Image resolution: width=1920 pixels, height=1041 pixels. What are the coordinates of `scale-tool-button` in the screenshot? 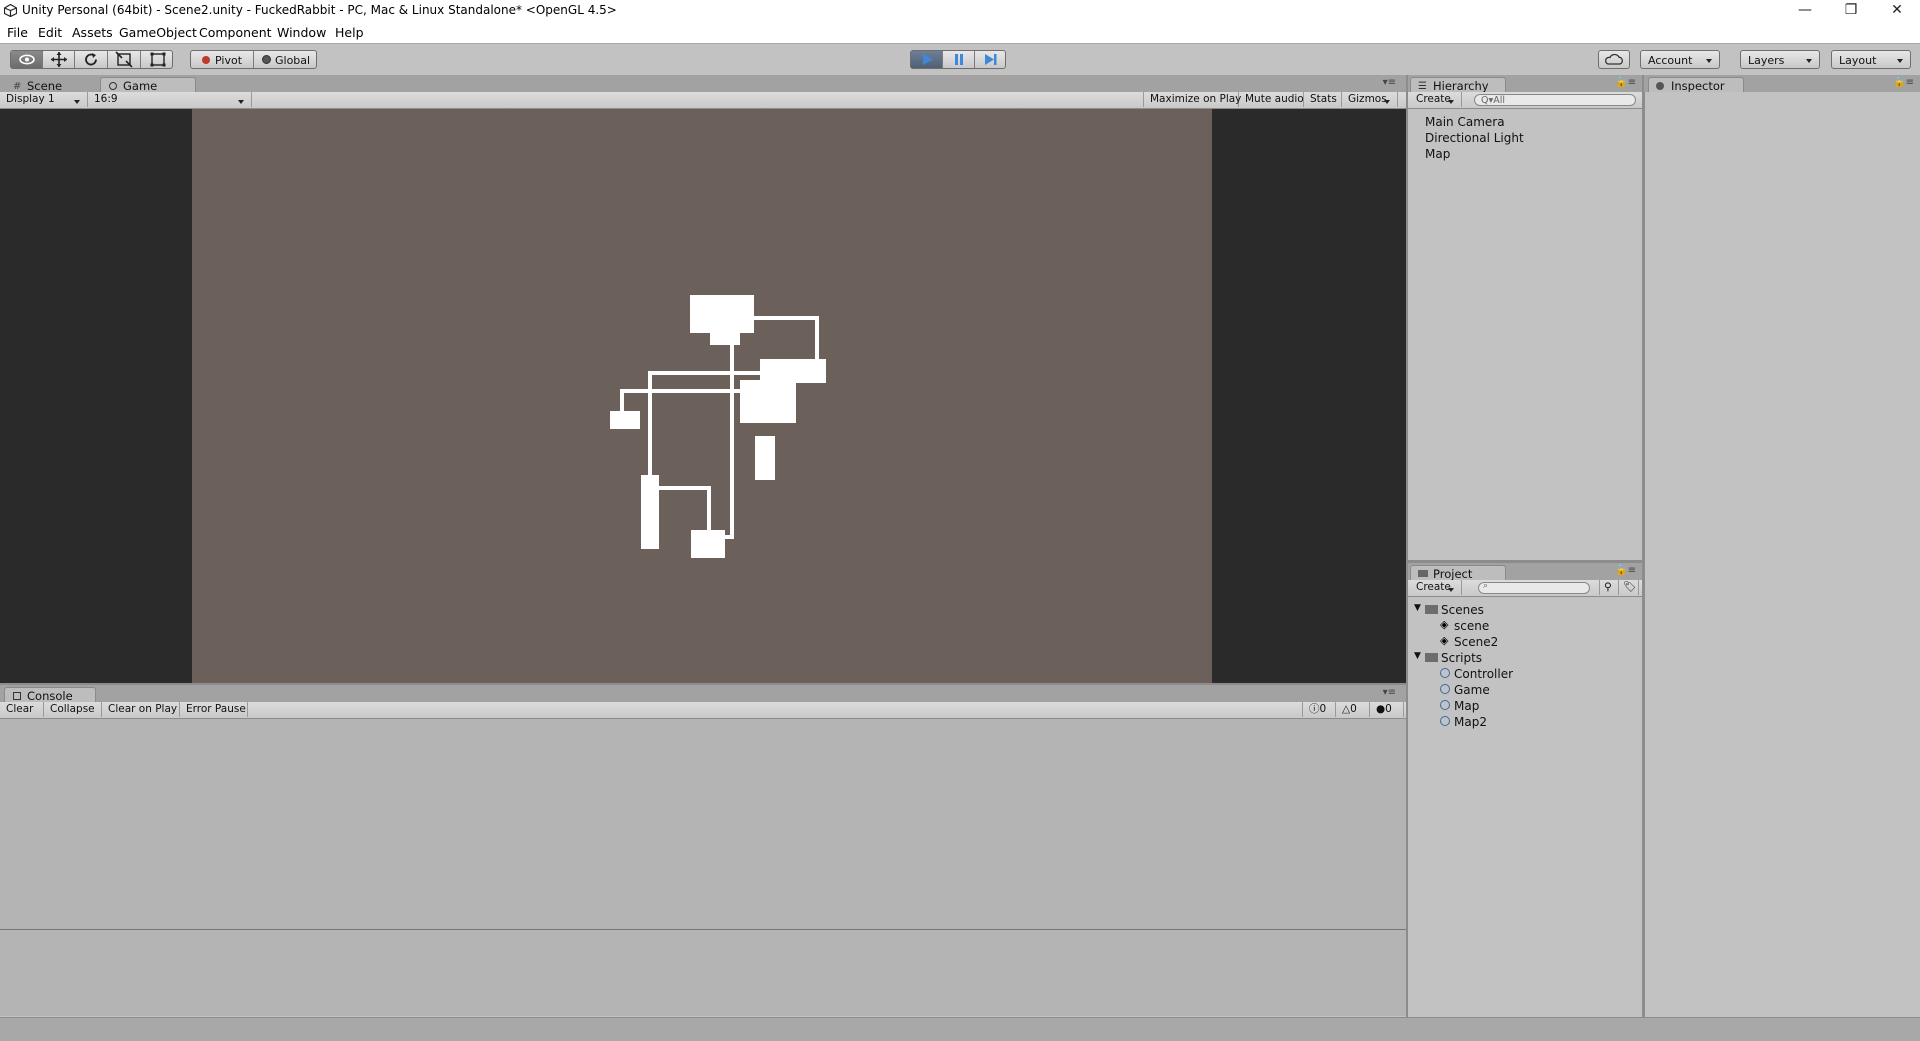 It's located at (124, 59).